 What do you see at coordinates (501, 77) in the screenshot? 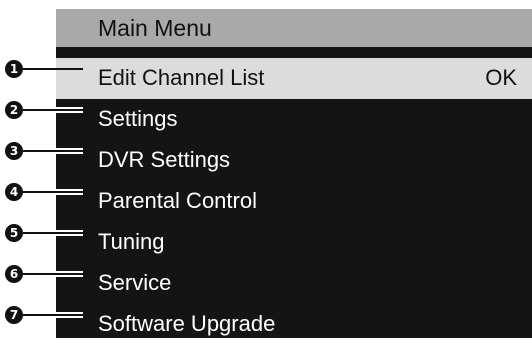
I see `menu-item-status: OK` at bounding box center [501, 77].